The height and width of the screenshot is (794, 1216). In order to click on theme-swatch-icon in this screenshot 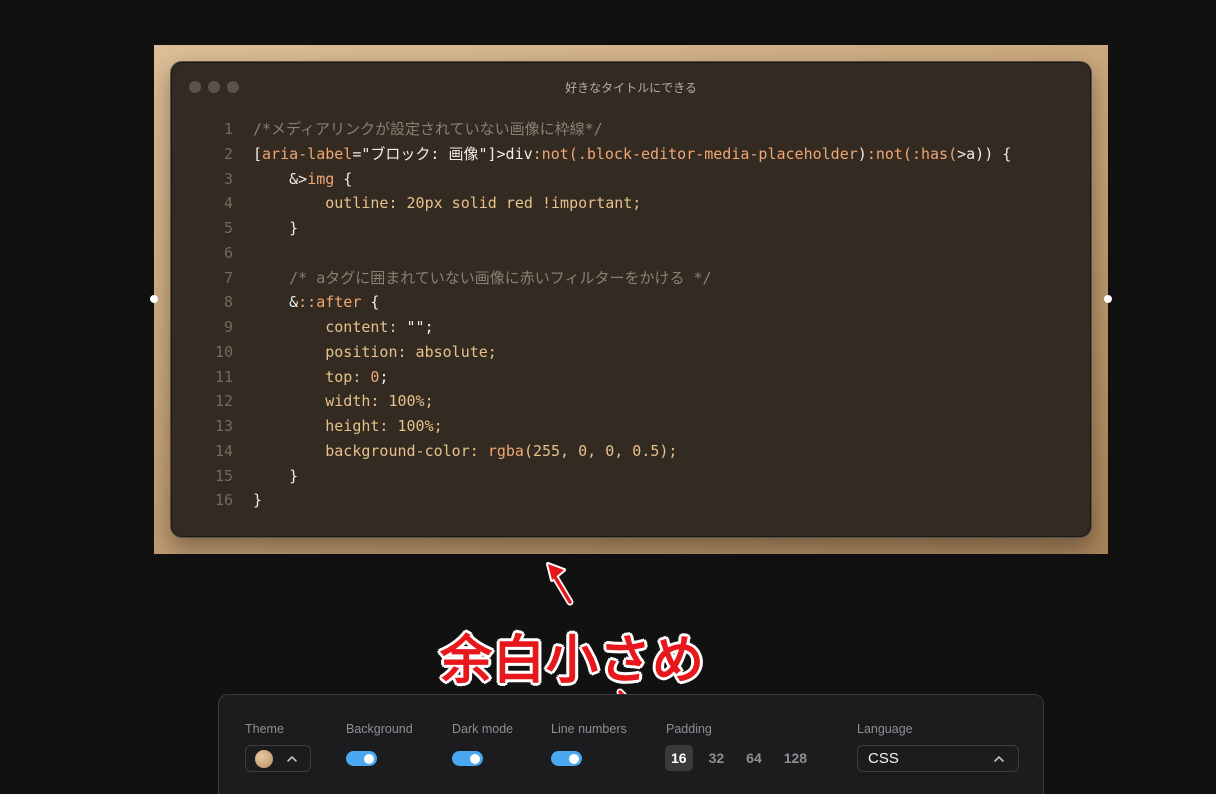, I will do `click(264, 758)`.